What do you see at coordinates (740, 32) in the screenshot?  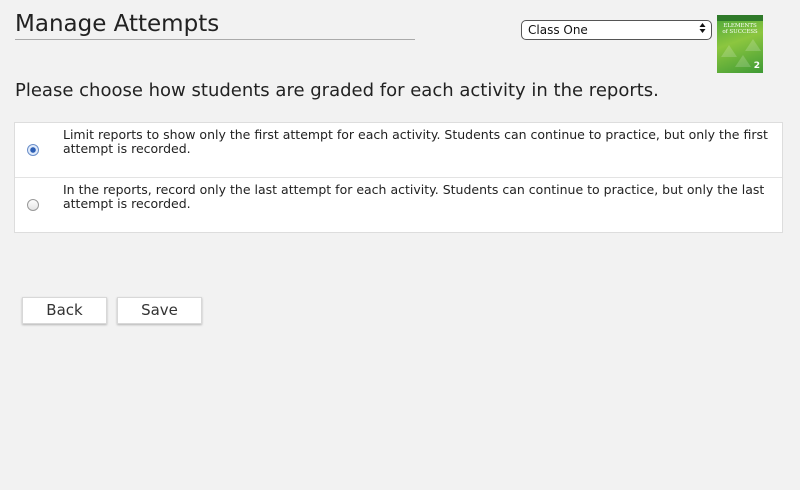 I see `book-cover-title-line2: of SUCCESS` at bounding box center [740, 32].